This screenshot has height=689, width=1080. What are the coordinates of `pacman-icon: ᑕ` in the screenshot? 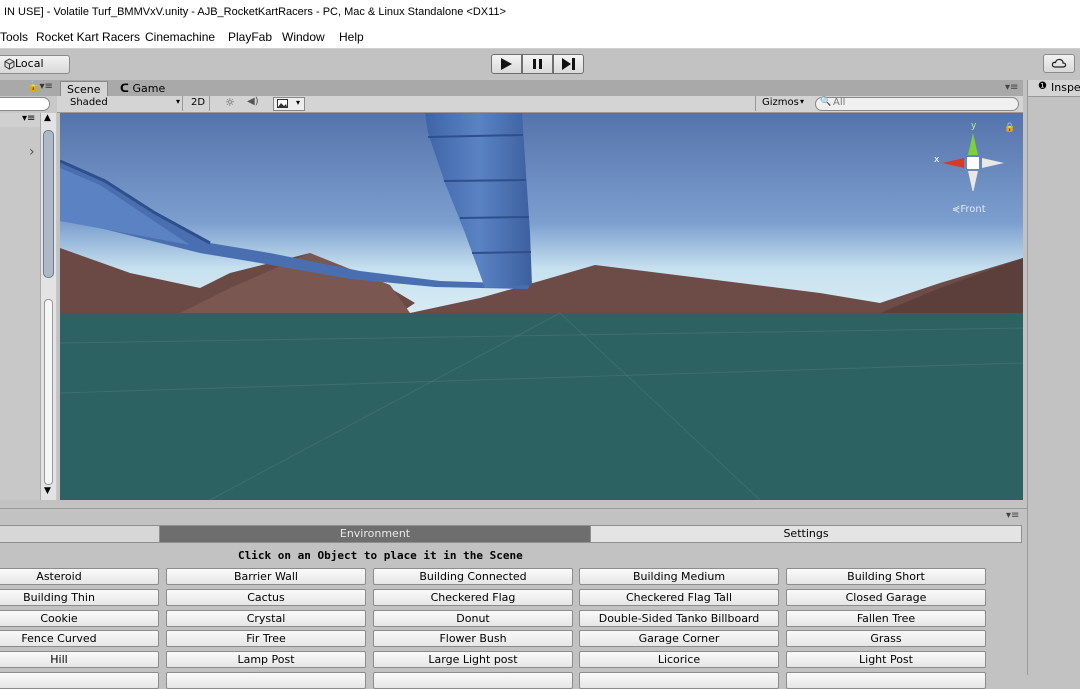 It's located at (124, 88).